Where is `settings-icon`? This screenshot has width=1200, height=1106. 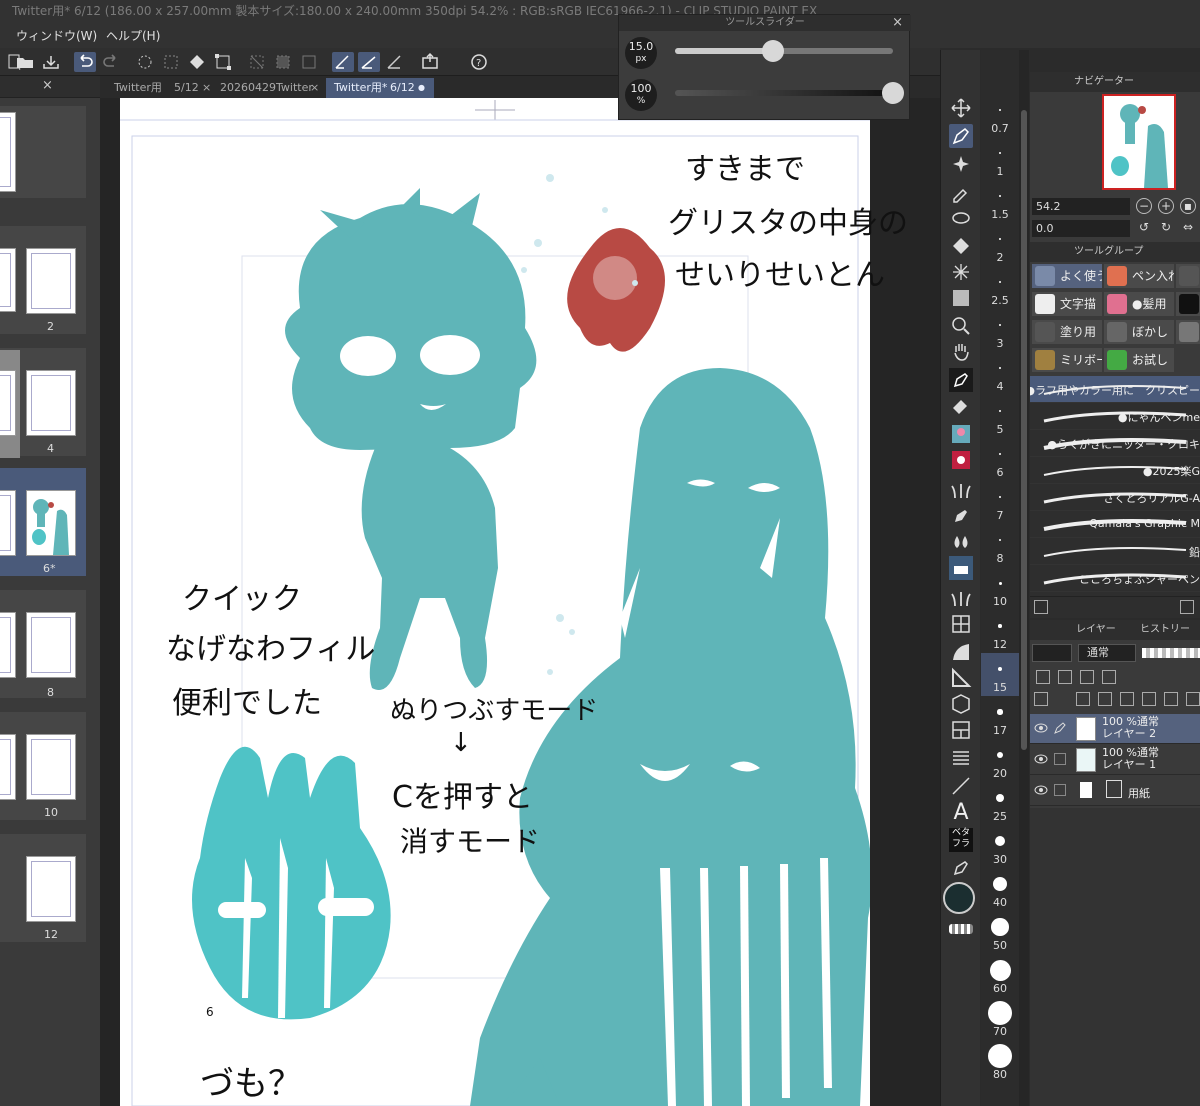
settings-icon is located at coordinates (1041, 607).